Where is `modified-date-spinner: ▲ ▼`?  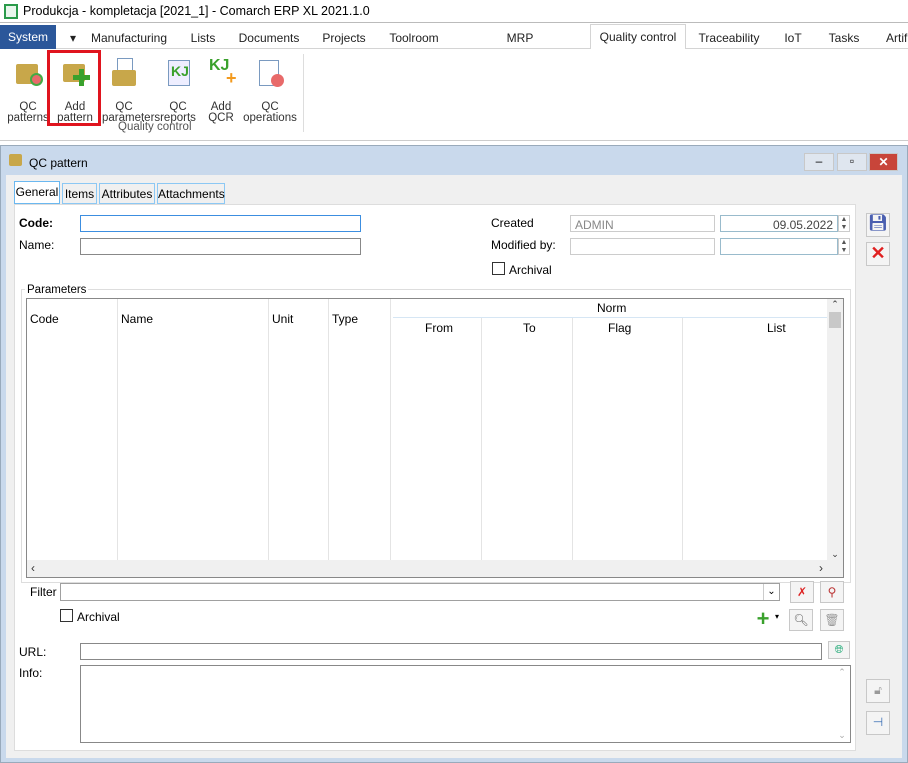 modified-date-spinner: ▲ ▼ is located at coordinates (844, 246).